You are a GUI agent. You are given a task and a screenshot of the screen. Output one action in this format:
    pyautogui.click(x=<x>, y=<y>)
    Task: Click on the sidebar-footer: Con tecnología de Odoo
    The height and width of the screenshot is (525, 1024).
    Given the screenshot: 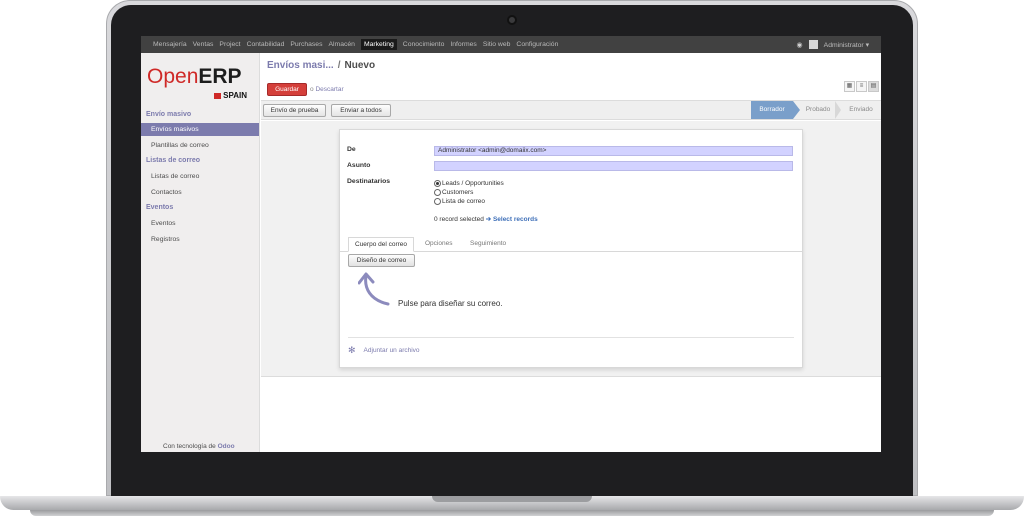 What is the action you would take?
    pyautogui.click(x=199, y=446)
    